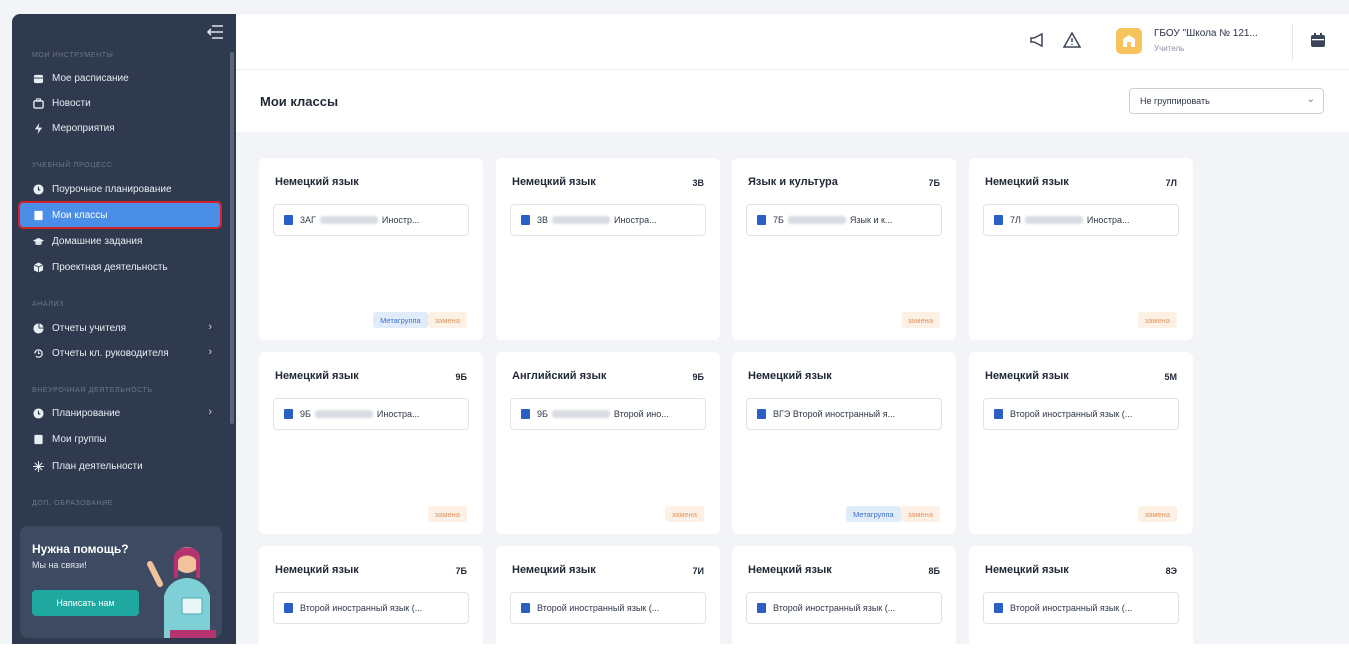 Image resolution: width=1349 pixels, height=656 pixels. What do you see at coordinates (1175, 101) in the screenshot?
I see `grouping-select-value: Не группировать` at bounding box center [1175, 101].